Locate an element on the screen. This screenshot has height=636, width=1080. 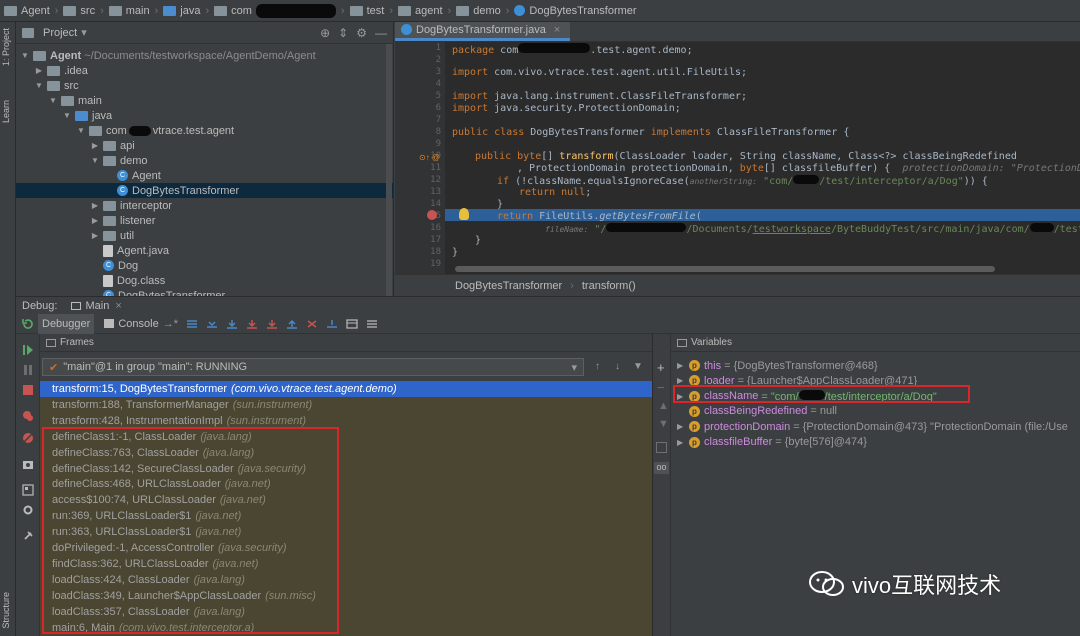
filter-icon: ▼ is located at coordinates (638, 366).